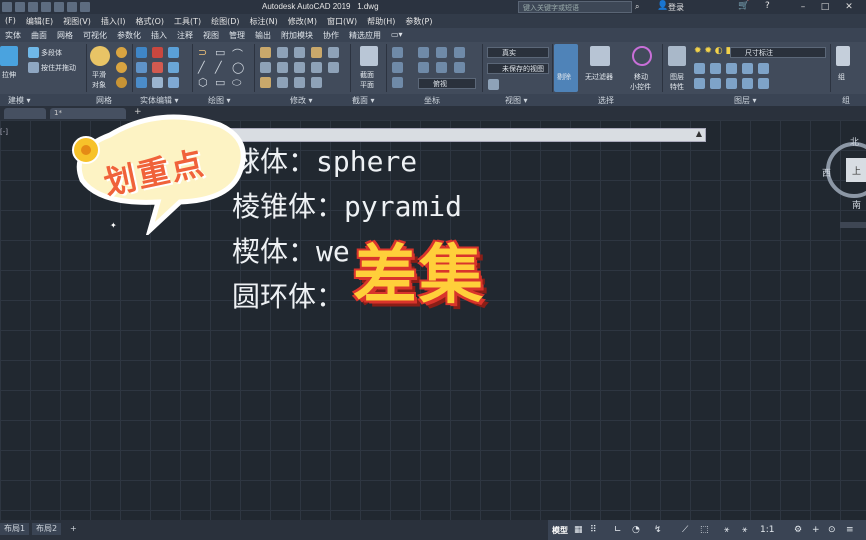 This screenshot has width=866, height=540. I want to click on compass-south: 南, so click(856, 204).